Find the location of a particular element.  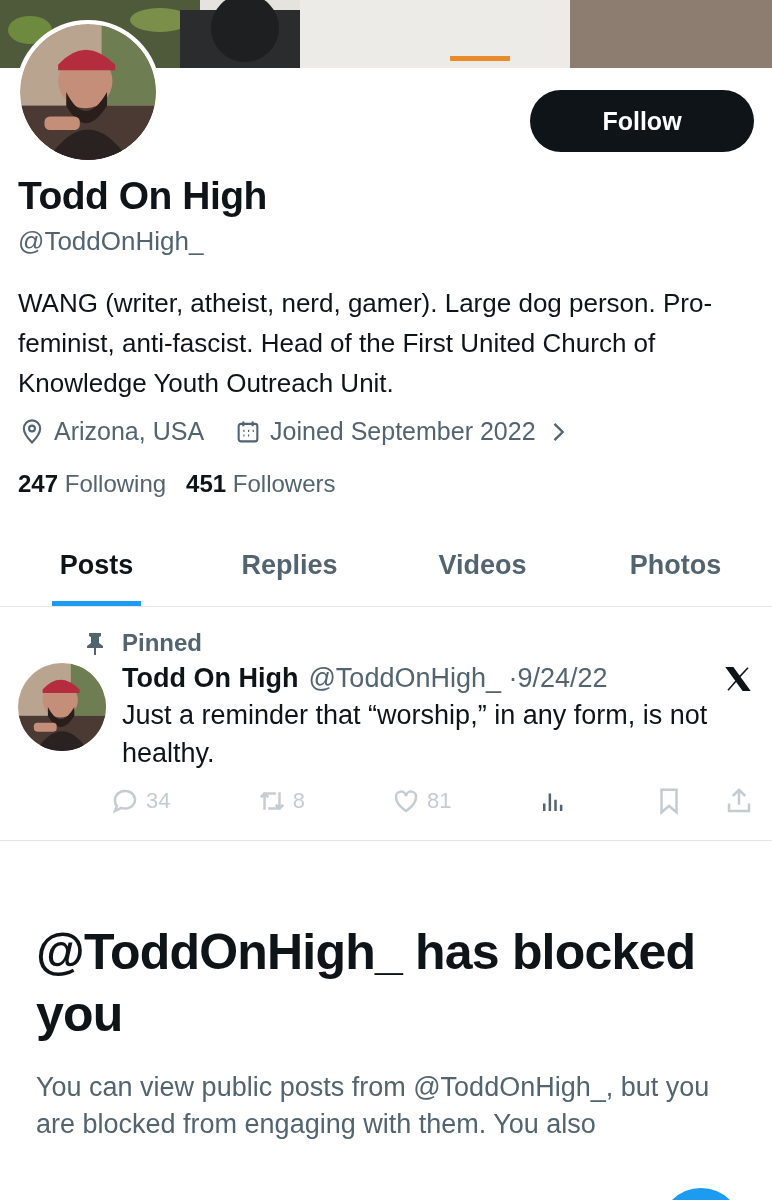

profile-tab: Photos is located at coordinates (675, 570).